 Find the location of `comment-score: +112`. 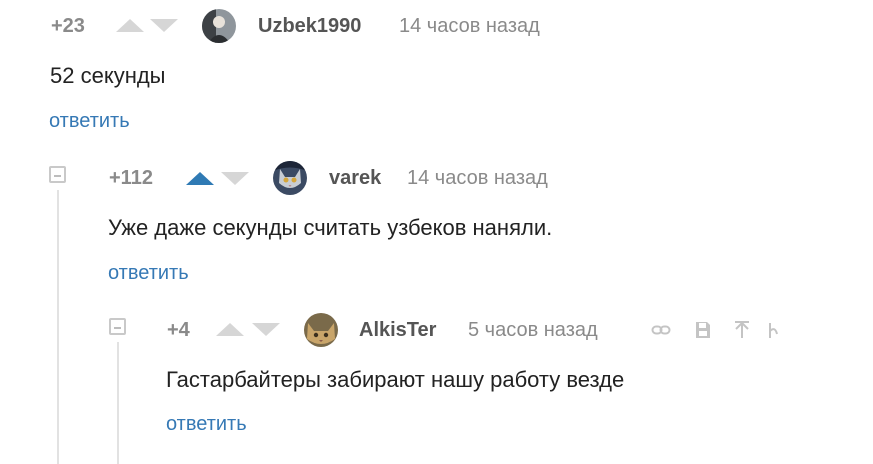

comment-score: +112 is located at coordinates (131, 178).